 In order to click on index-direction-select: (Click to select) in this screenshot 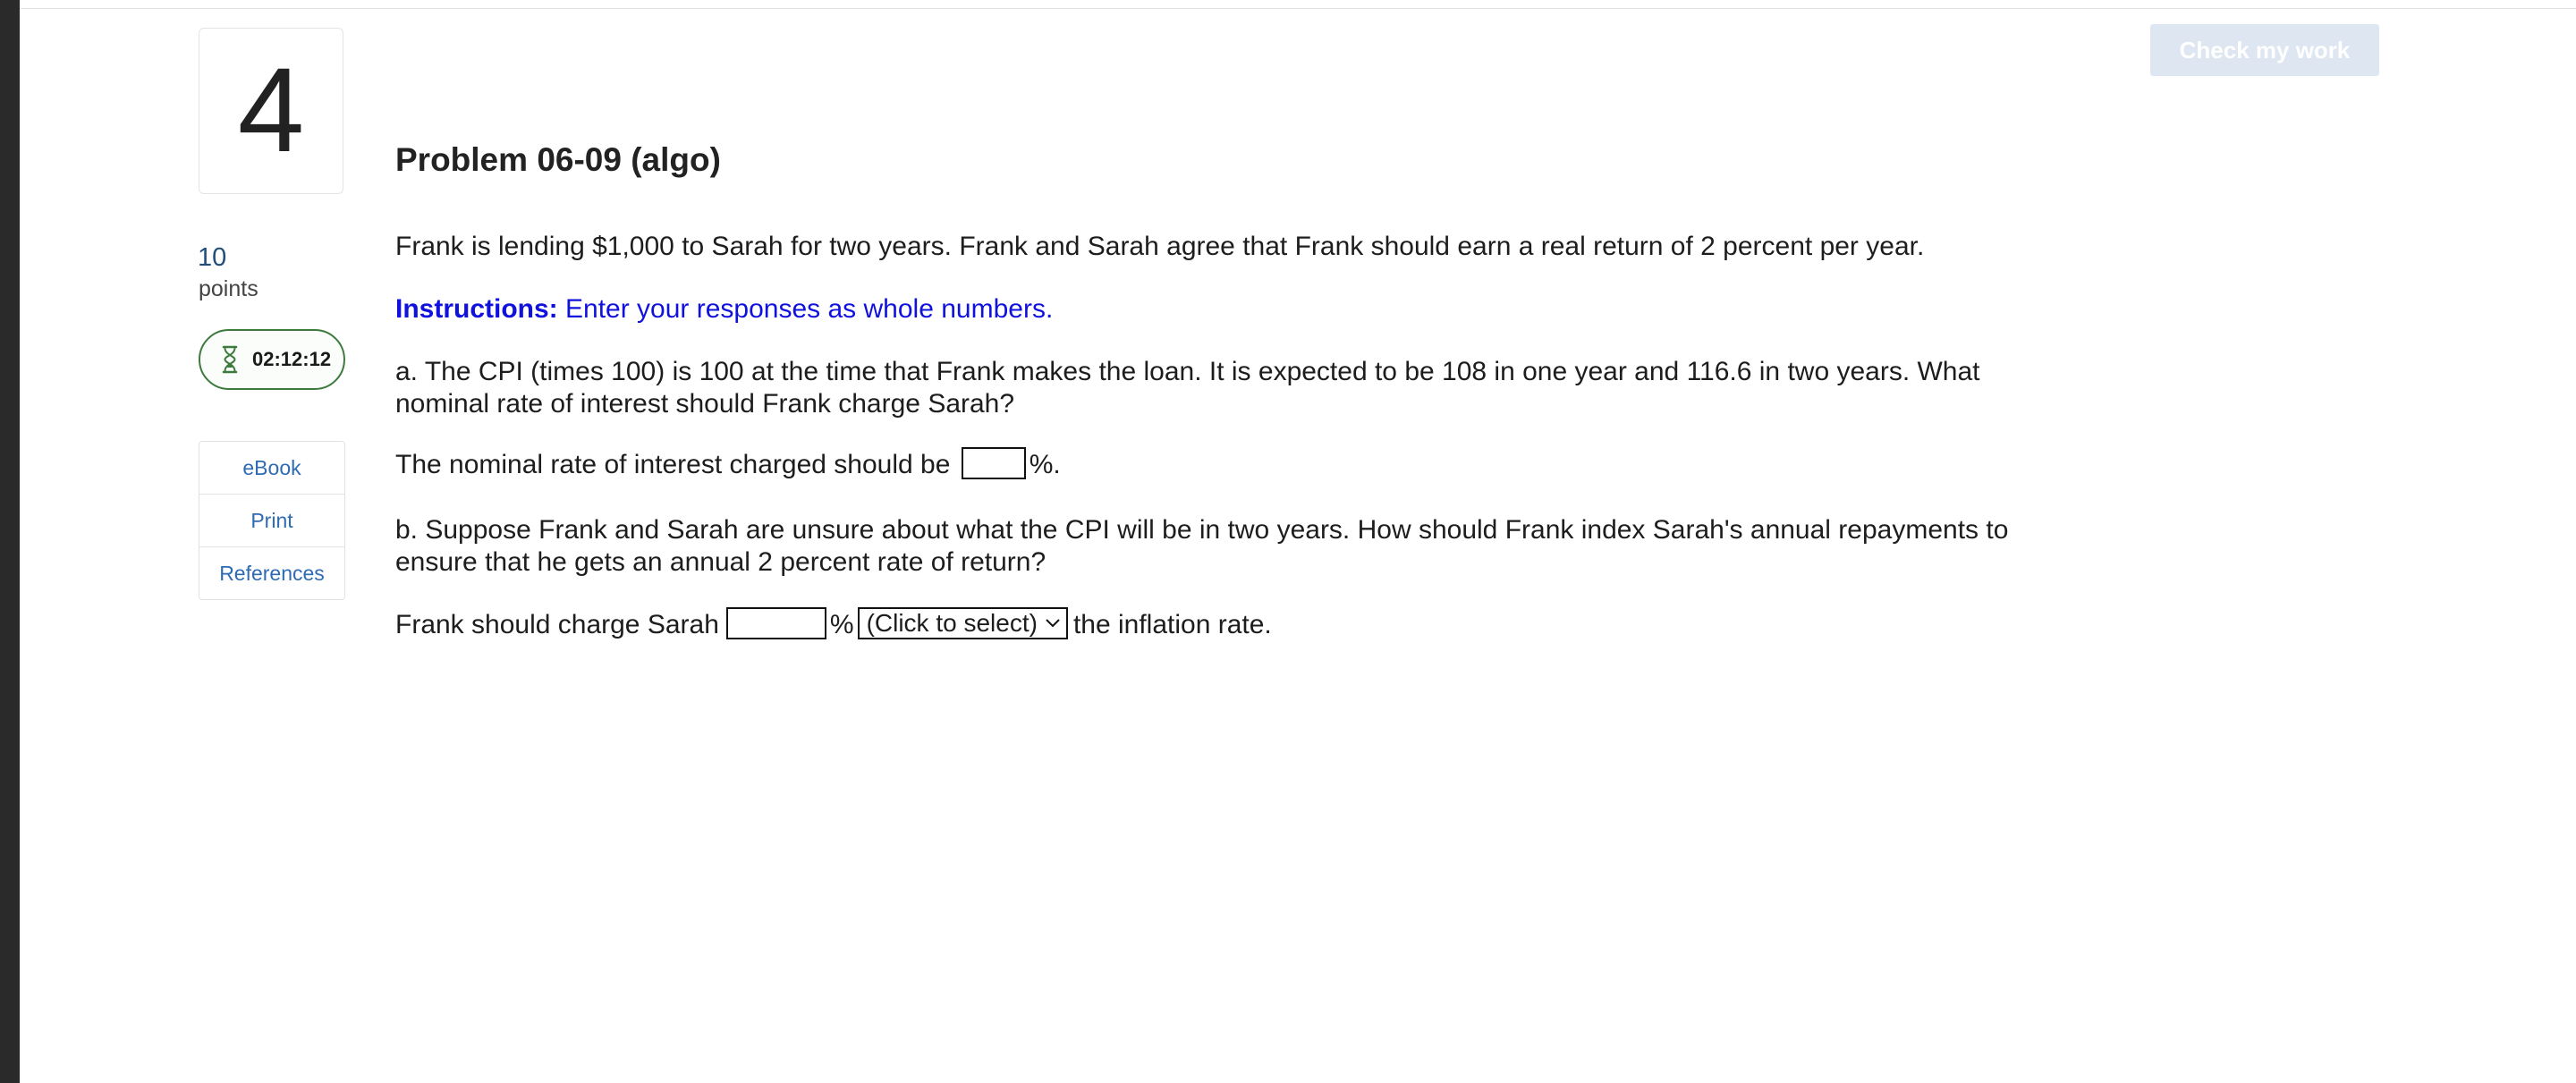, I will do `click(962, 623)`.